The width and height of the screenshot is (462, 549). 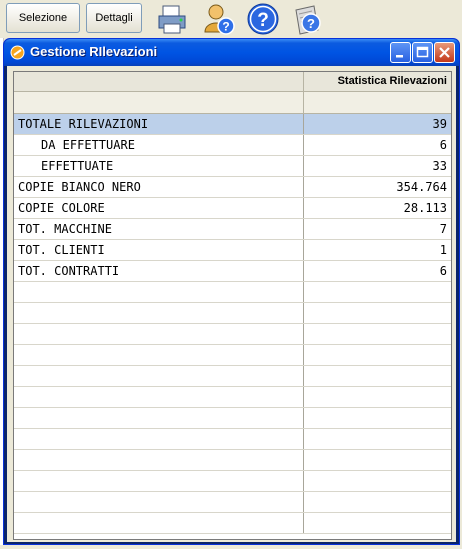 What do you see at coordinates (231, 52) in the screenshot?
I see `window-titlebar: Gestione RIlevazioni` at bounding box center [231, 52].